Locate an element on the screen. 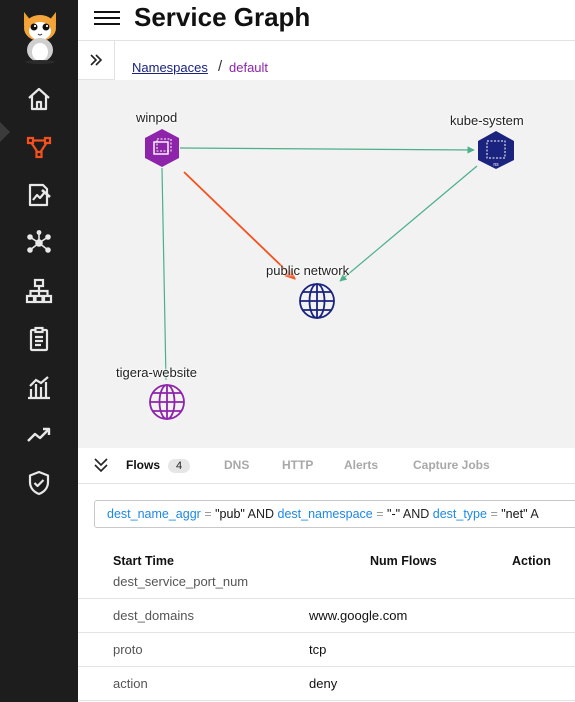  node-tigera-website is located at coordinates (167, 402).